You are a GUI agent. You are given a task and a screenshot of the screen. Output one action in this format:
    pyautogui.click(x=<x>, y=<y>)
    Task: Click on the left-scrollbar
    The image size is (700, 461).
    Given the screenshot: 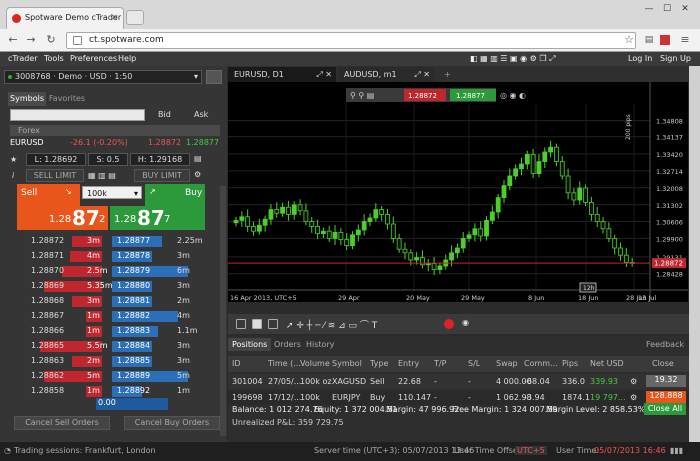 What is the action you would take?
    pyautogui.click(x=223, y=311)
    